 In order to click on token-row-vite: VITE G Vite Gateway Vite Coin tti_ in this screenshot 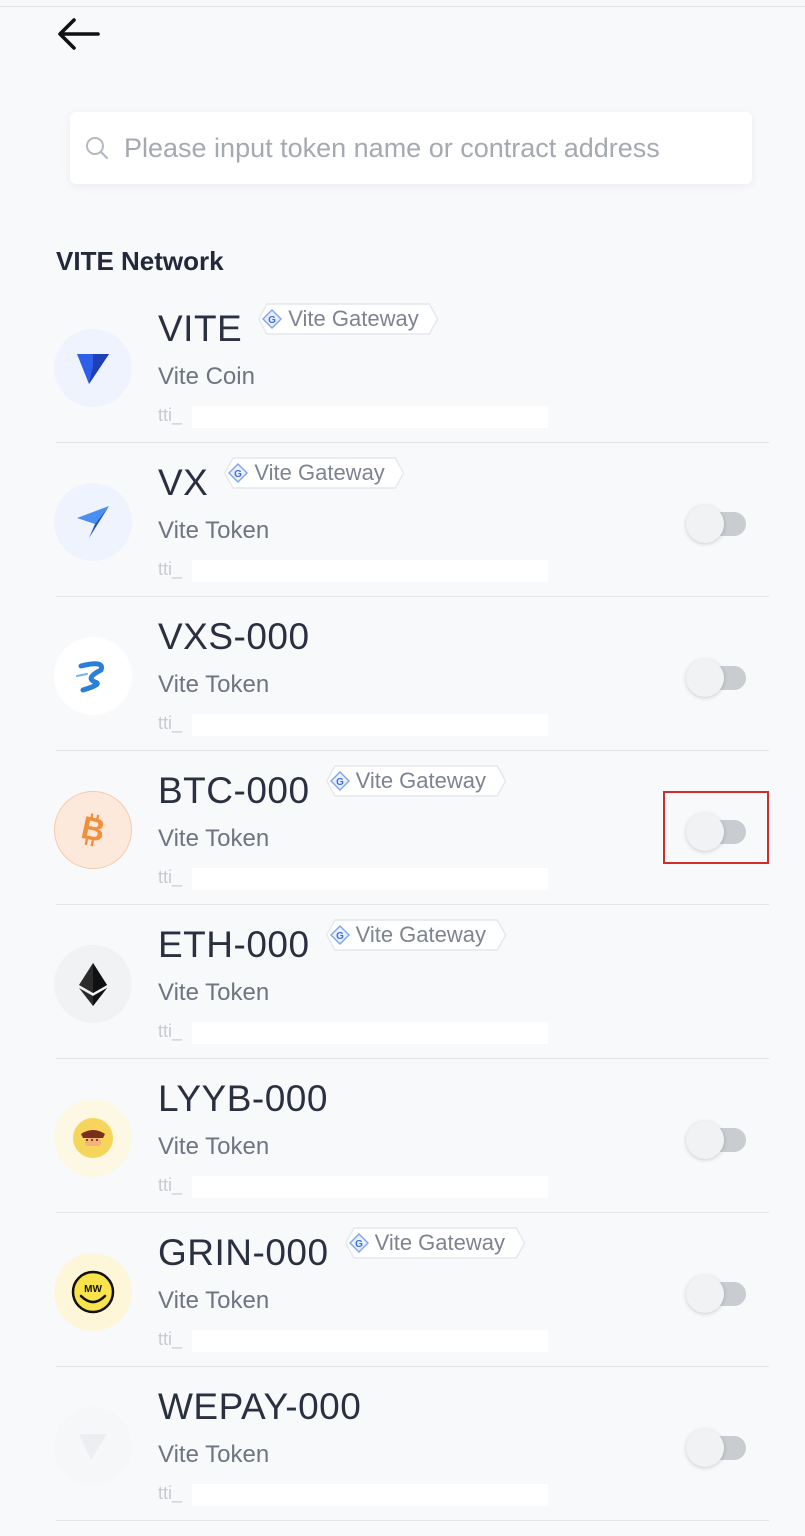, I will do `click(402, 366)`.